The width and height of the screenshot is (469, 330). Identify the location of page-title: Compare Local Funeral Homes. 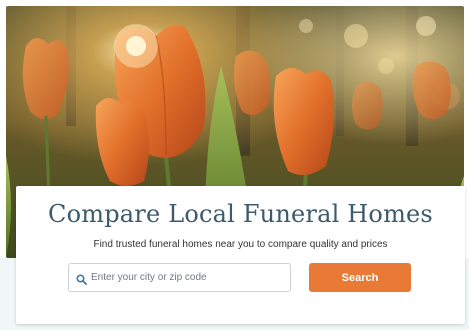
(240, 214).